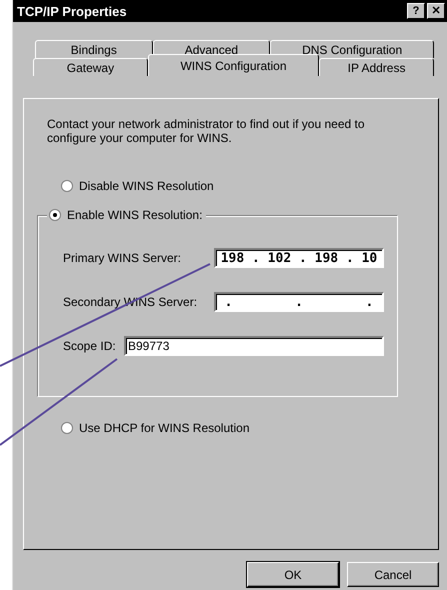  Describe the element at coordinates (293, 574) in the screenshot. I see `ok-button: OK` at that location.